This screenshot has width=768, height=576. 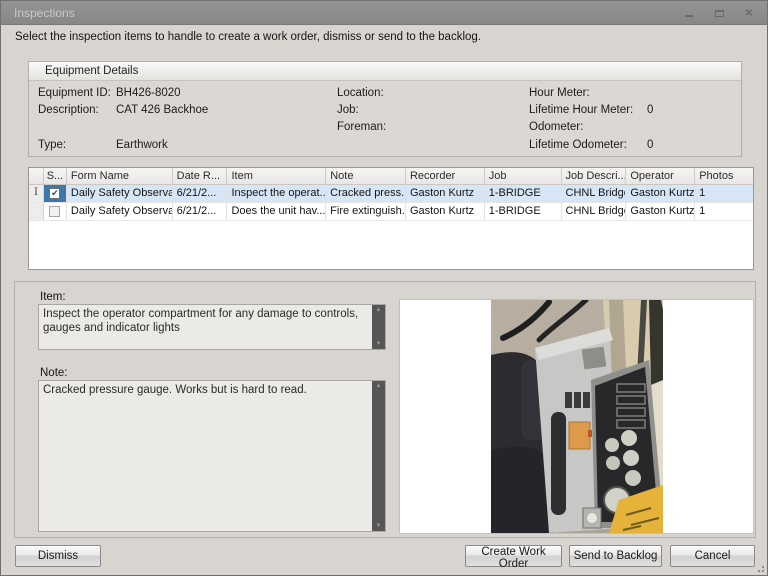 I want to click on lifetime-odometer-value: 0, so click(x=650, y=145).